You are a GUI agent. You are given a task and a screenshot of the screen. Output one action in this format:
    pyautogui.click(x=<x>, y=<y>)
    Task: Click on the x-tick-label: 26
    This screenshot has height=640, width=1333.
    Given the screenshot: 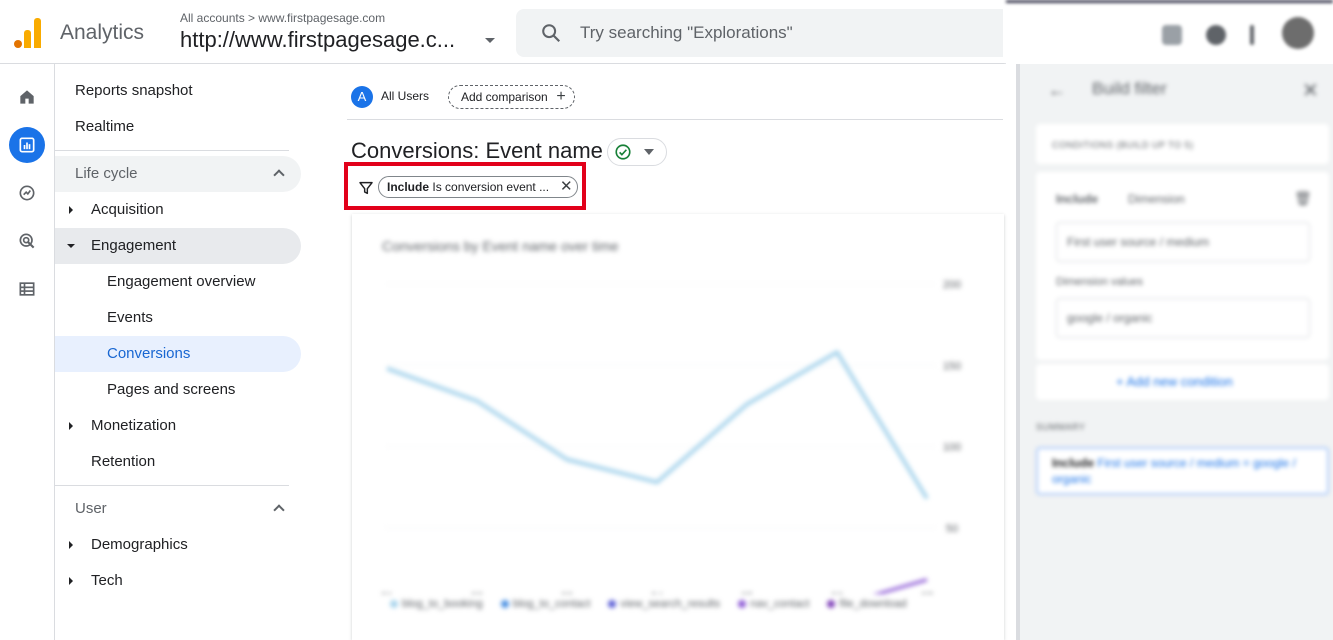 What is the action you would take?
    pyautogui.click(x=837, y=592)
    